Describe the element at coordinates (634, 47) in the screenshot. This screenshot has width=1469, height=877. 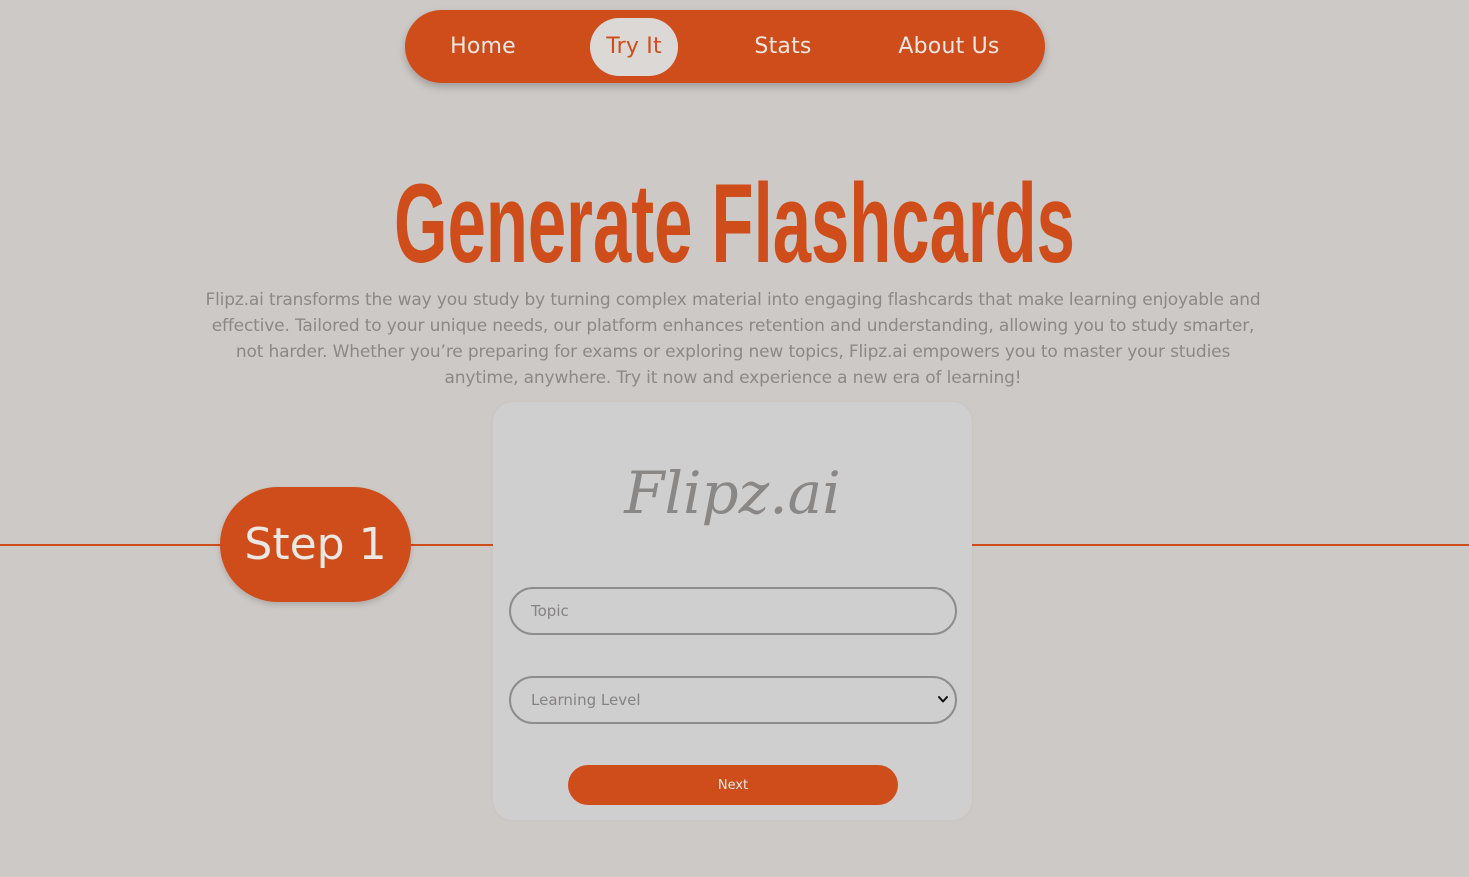
I see `nav-try-it: Try It` at that location.